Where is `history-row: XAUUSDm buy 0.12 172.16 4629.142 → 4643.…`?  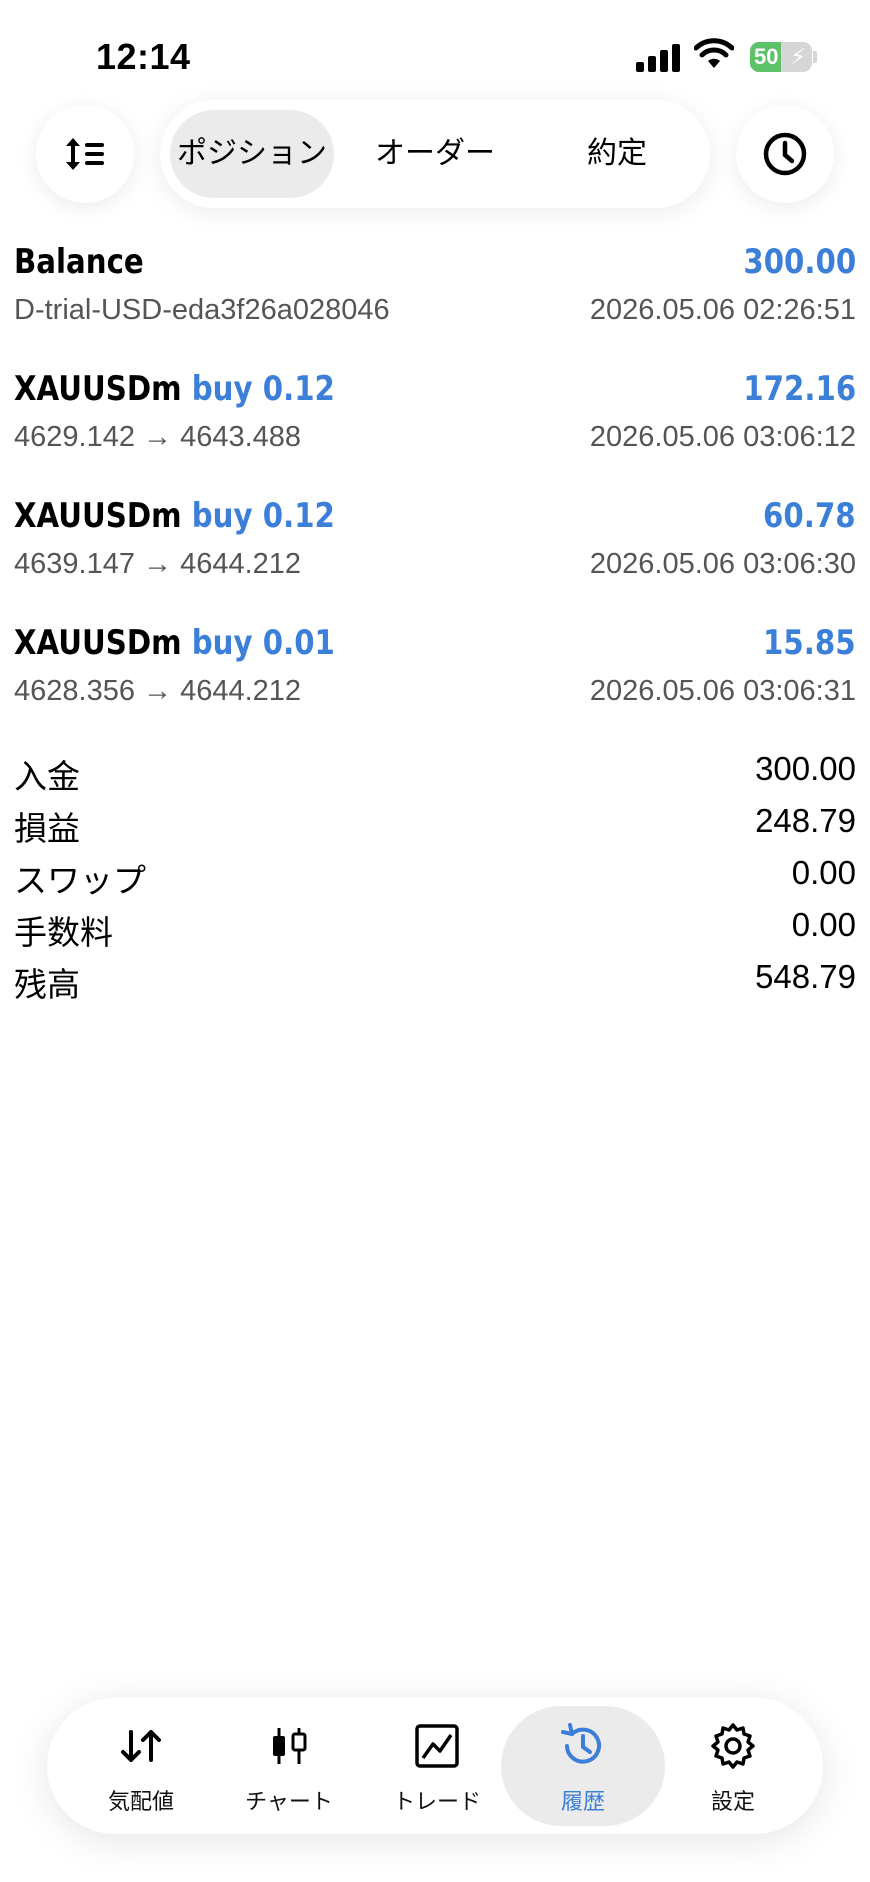 history-row: XAUUSDm buy 0.12 172.16 4629.142 → 4643.… is located at coordinates (435, 419).